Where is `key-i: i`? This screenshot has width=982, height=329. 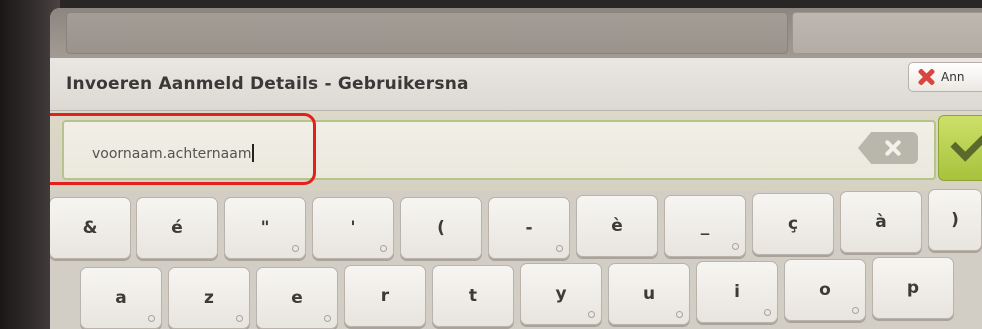 key-i: i is located at coordinates (737, 292).